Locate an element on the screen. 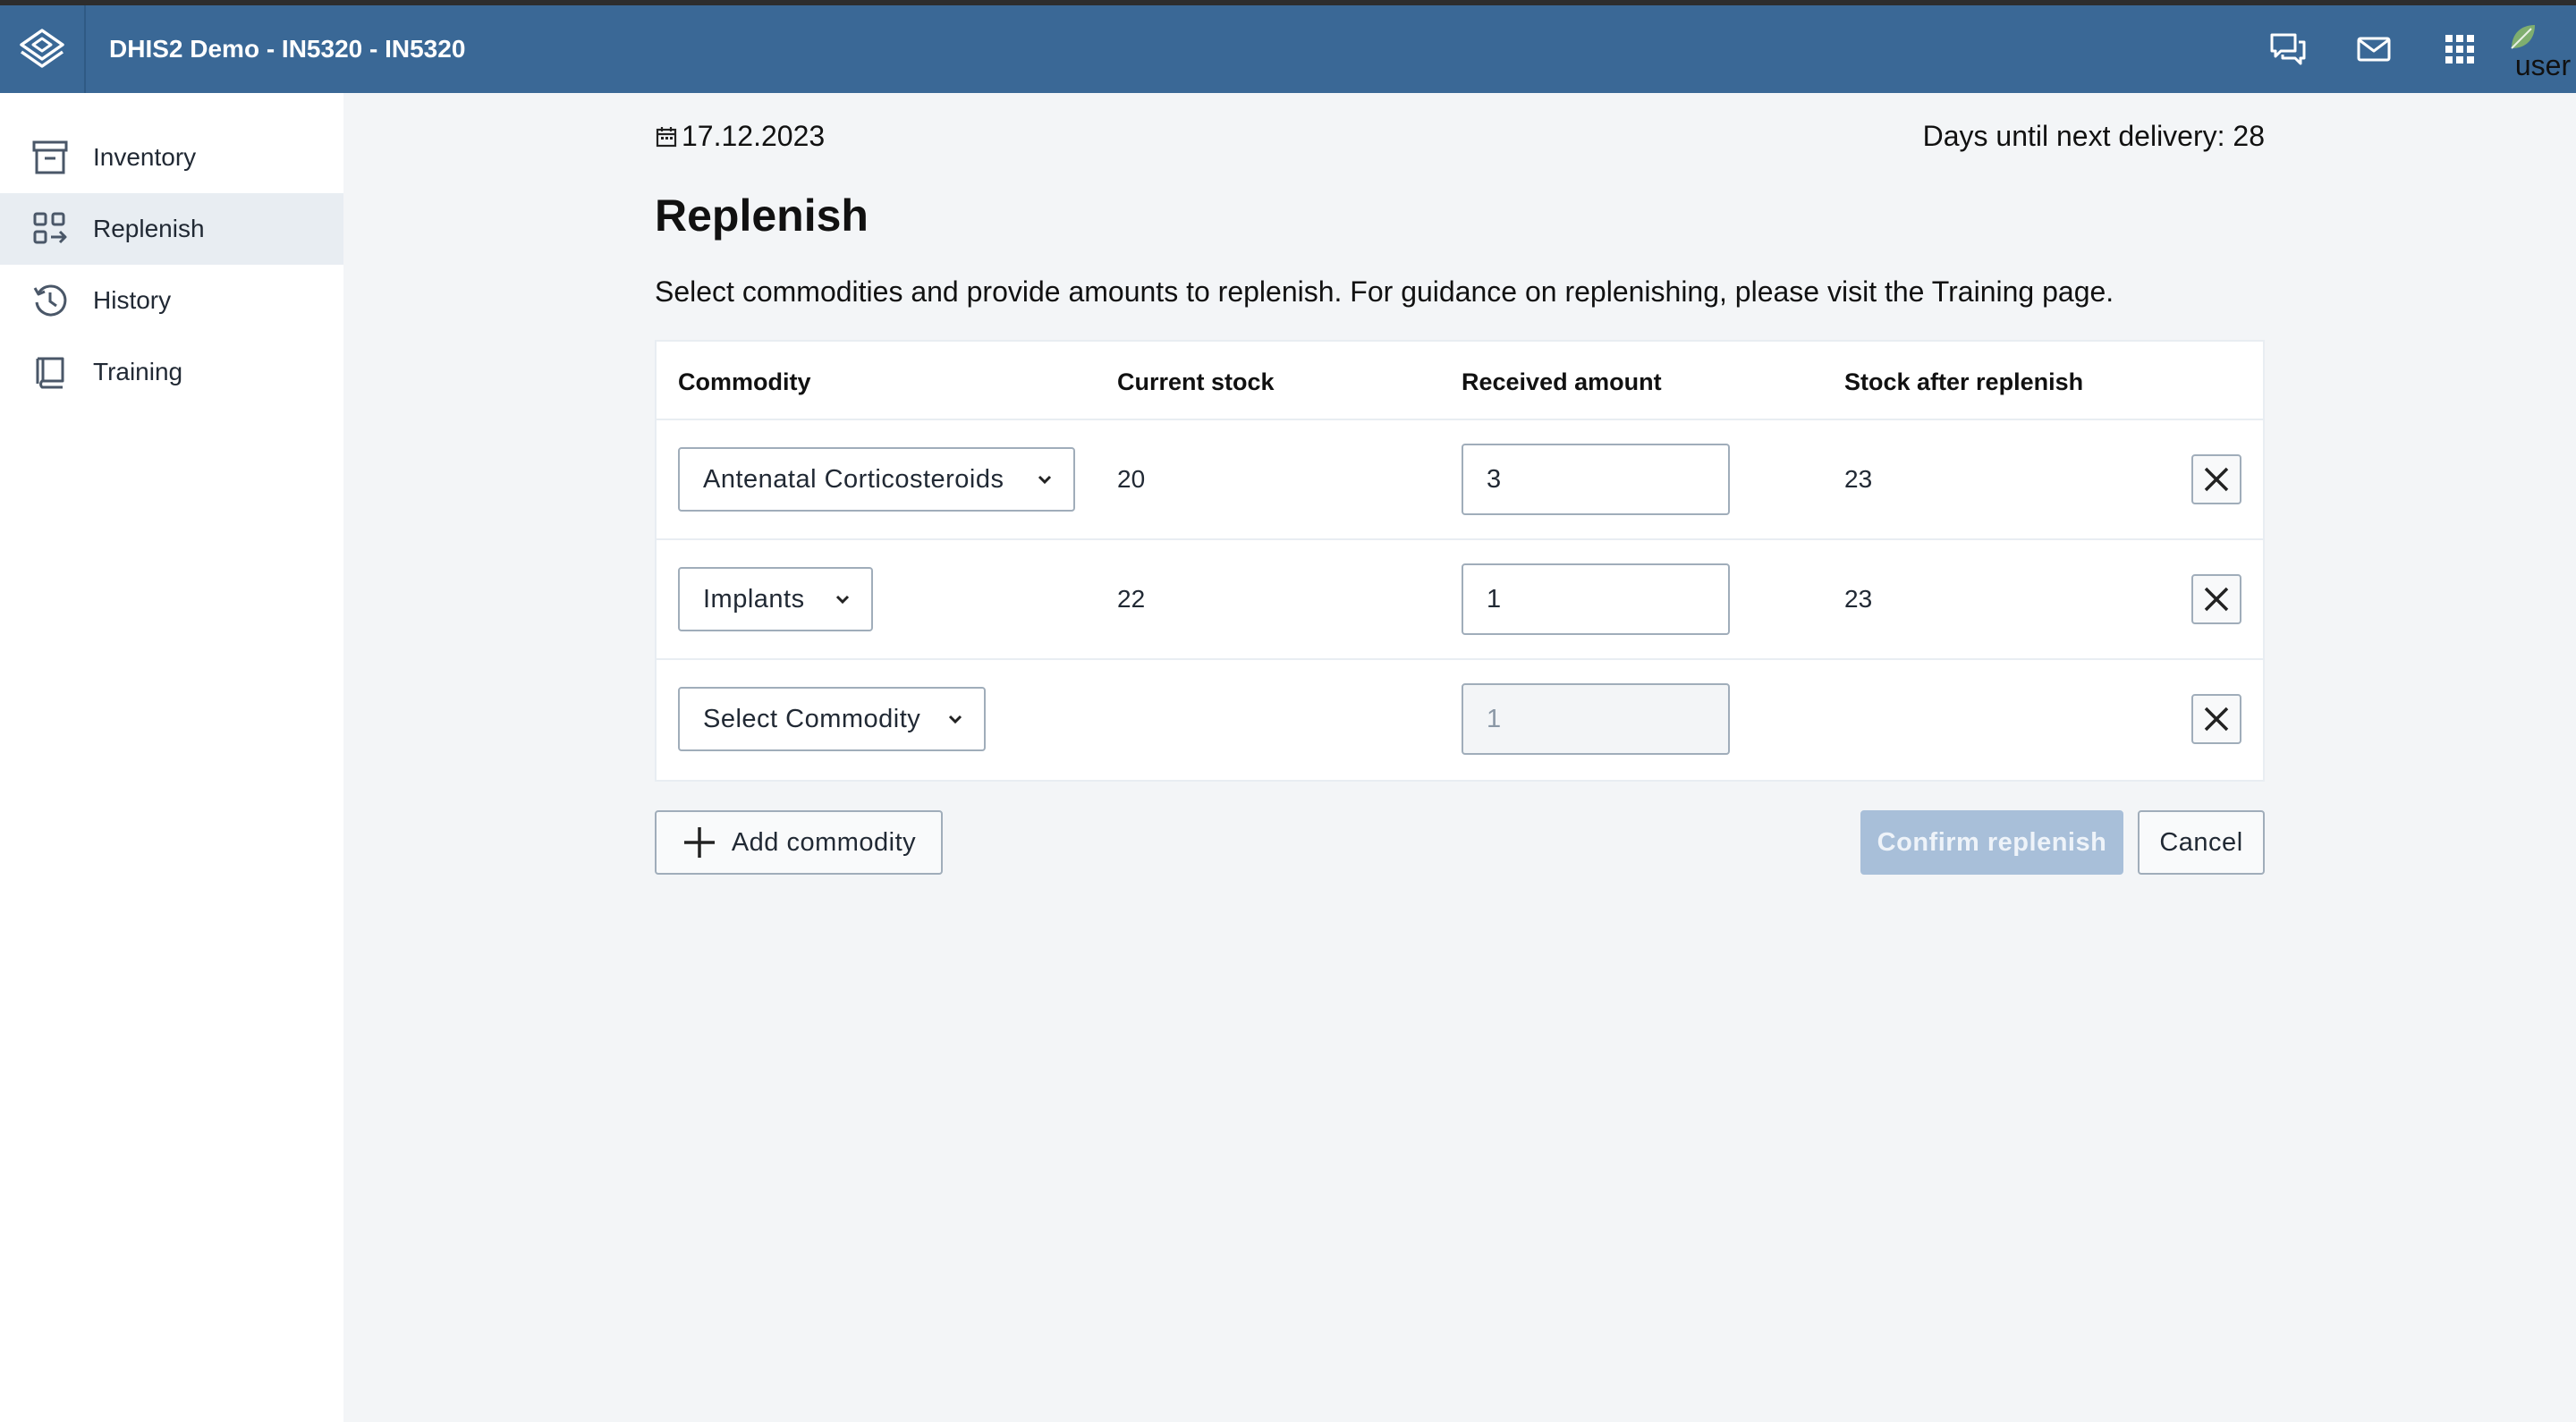 The height and width of the screenshot is (1422, 2576). interpretations-button is located at coordinates (2288, 49).